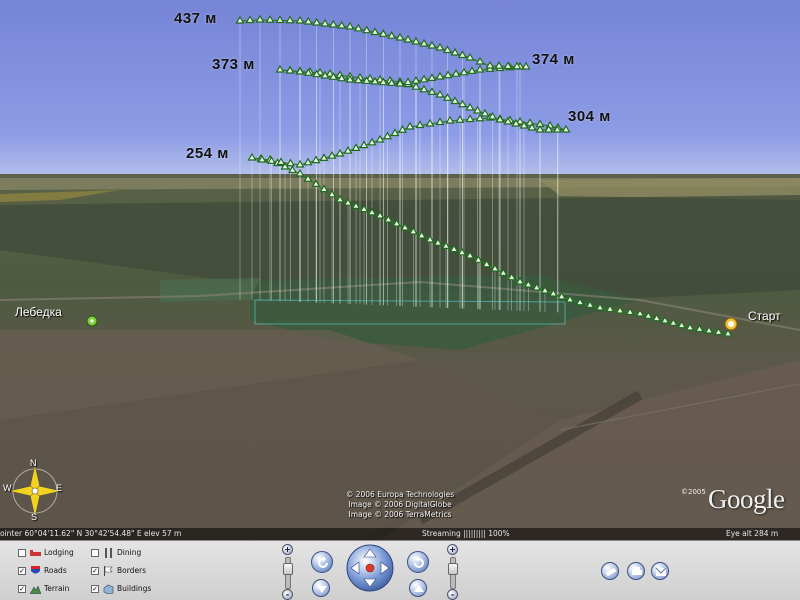 The height and width of the screenshot is (600, 800). Describe the element at coordinates (746, 499) in the screenshot. I see `google-logo: Google` at that location.